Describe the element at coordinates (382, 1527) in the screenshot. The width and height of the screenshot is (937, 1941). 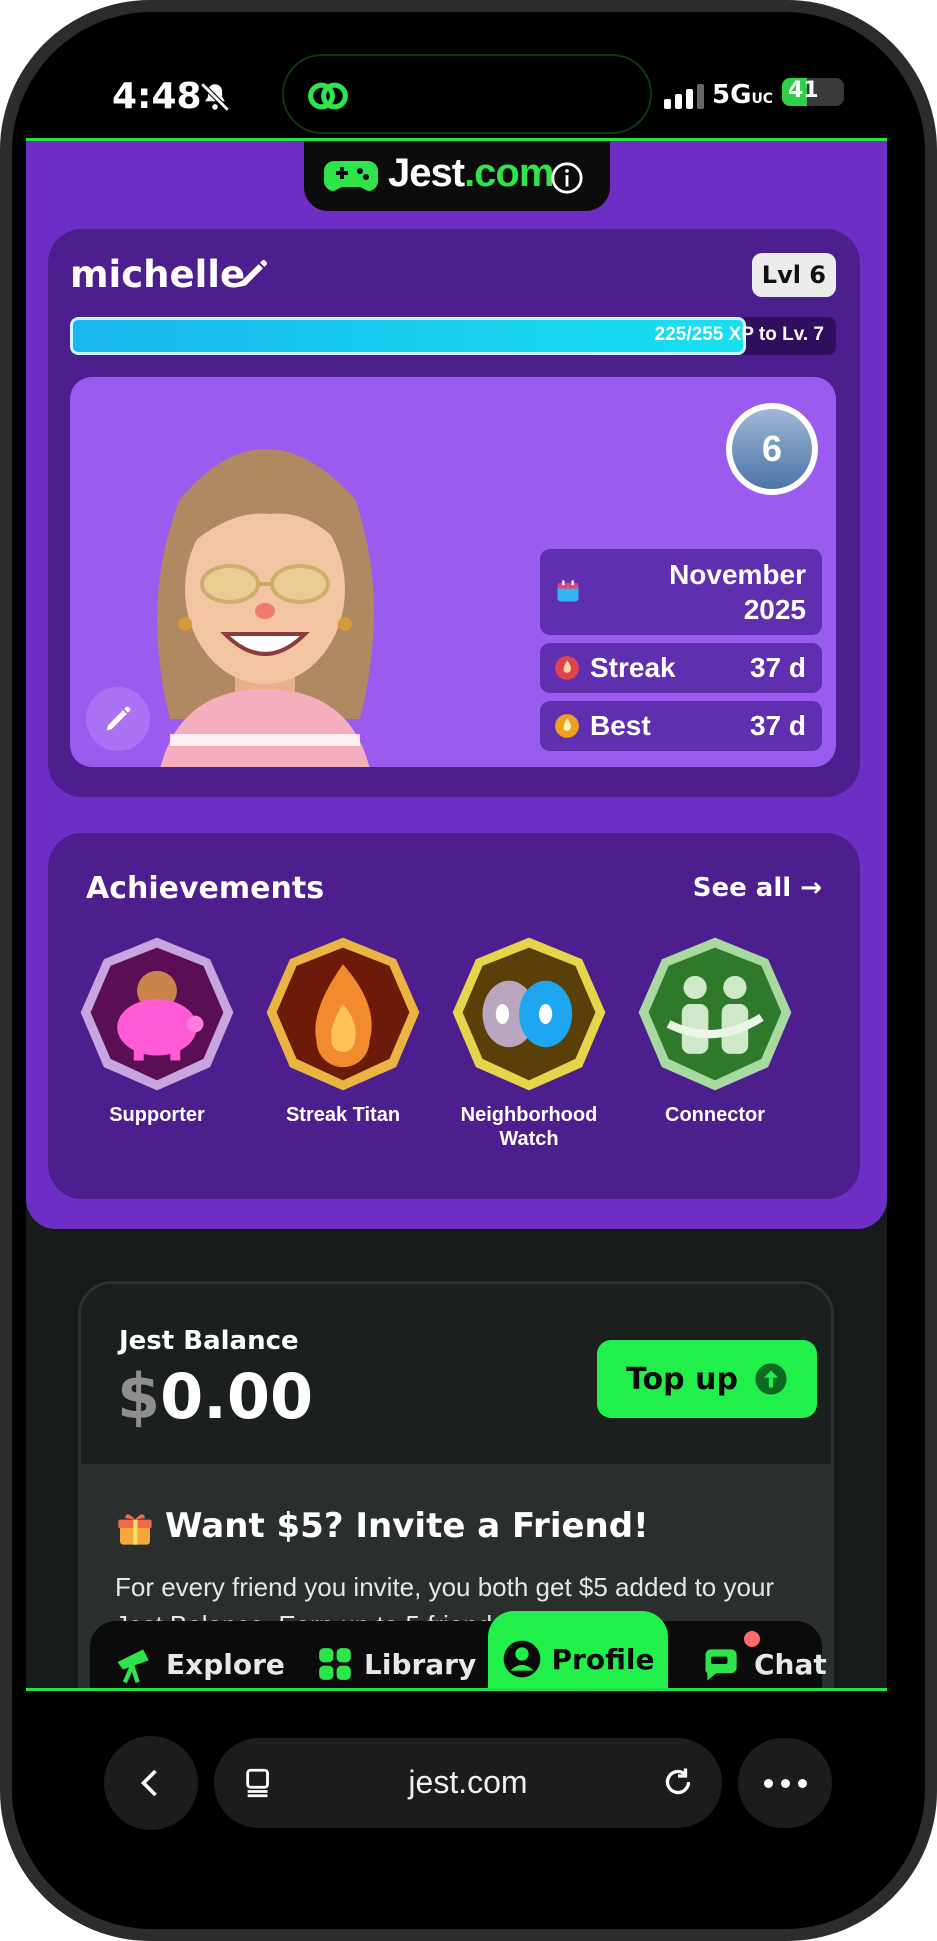
I see `invite-title: Want $5? Invite a Friend!` at that location.